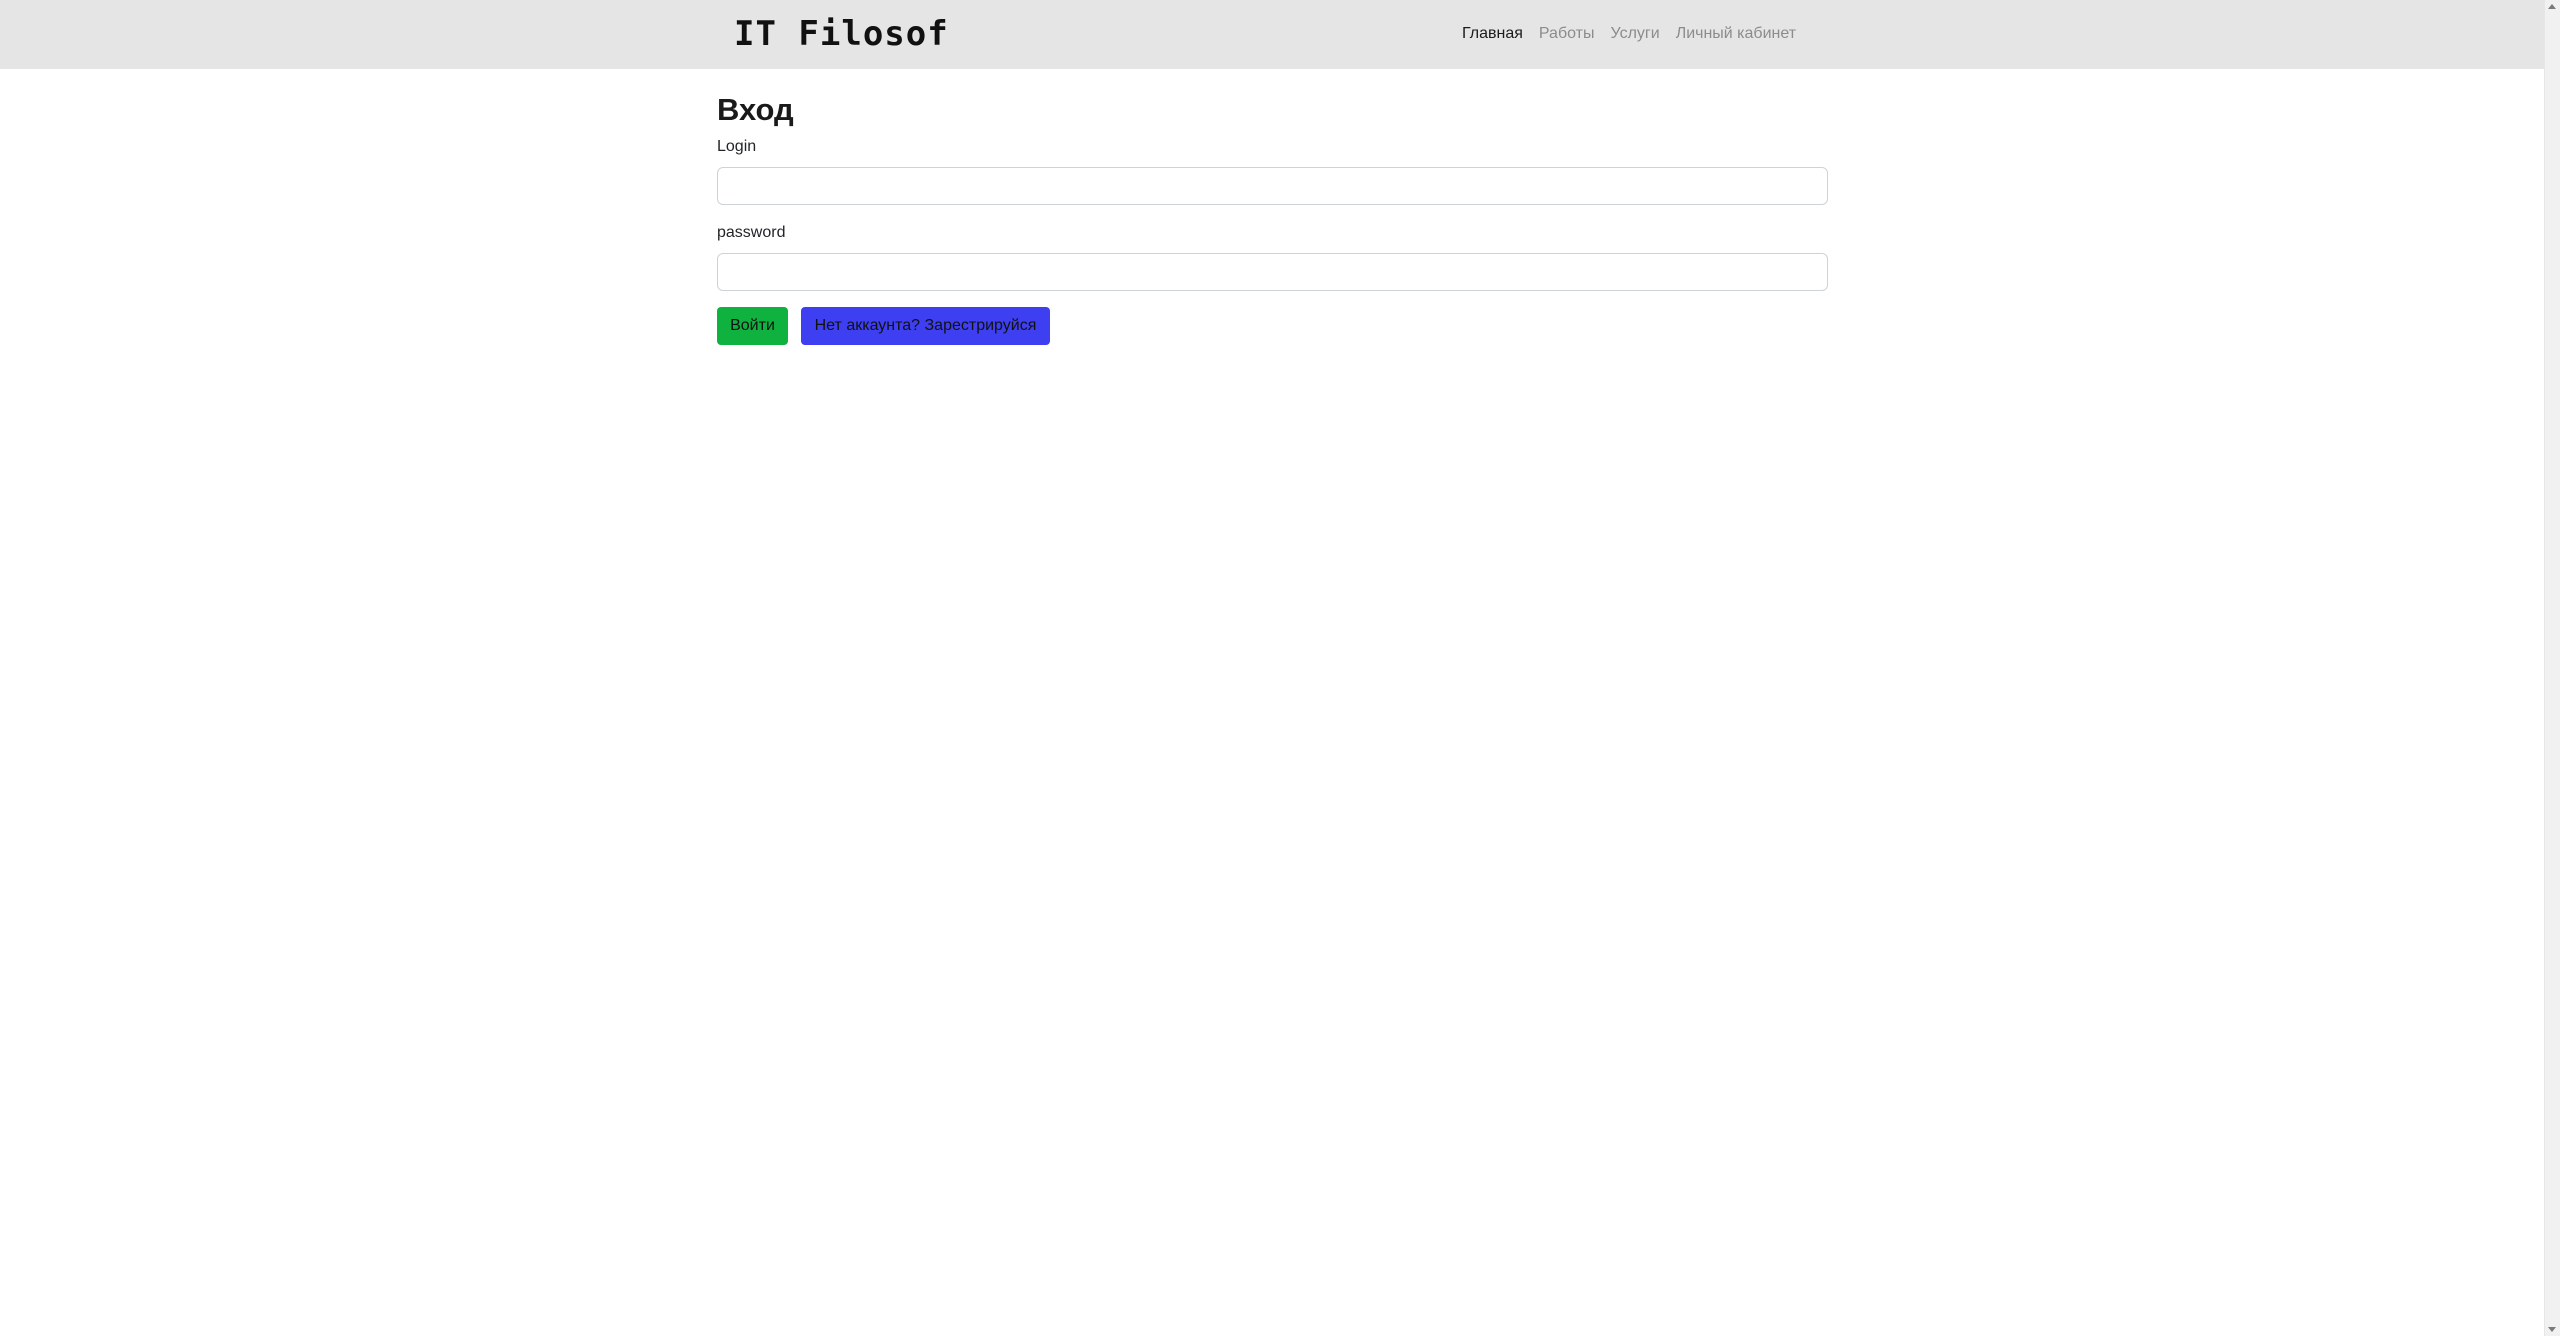 This screenshot has height=1336, width=2560. Describe the element at coordinates (1272, 272) in the screenshot. I see `password-input` at that location.